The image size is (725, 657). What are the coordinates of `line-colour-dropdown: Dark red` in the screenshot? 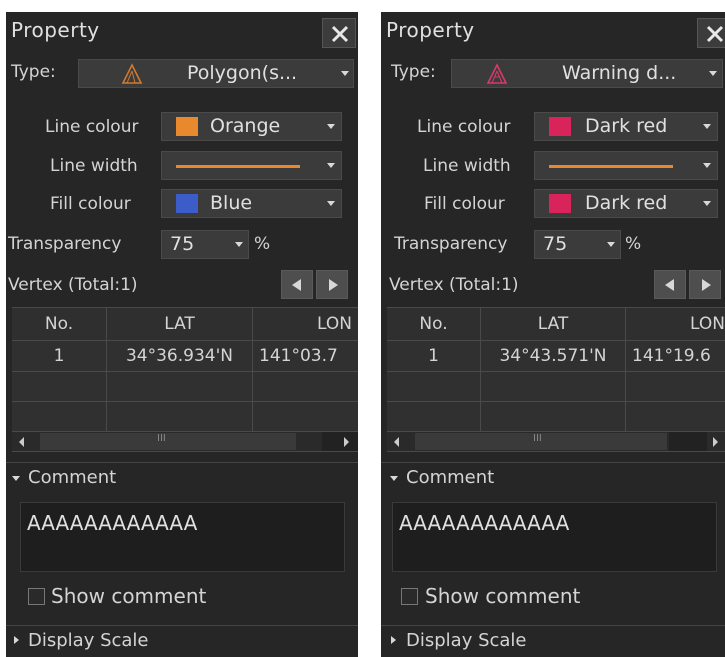 It's located at (626, 126).